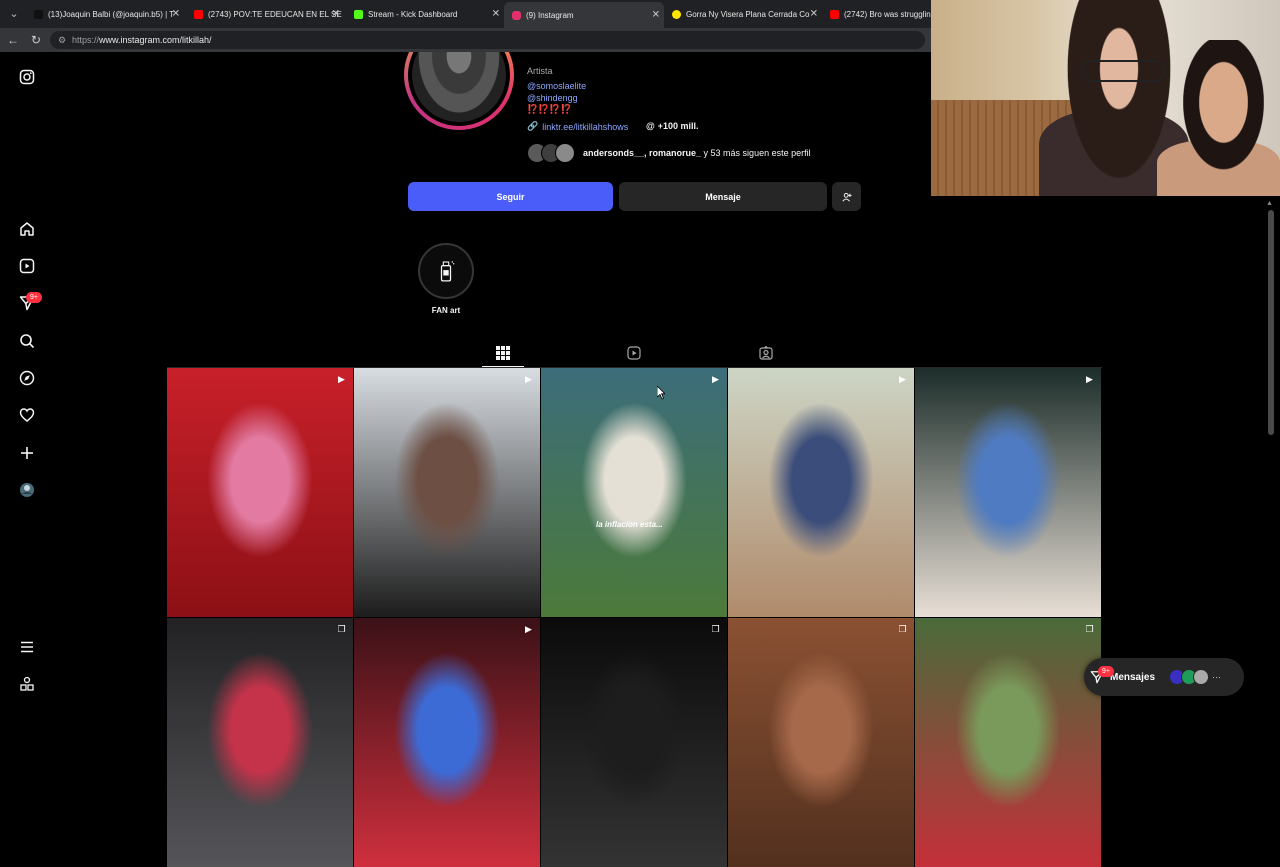 The image size is (1280, 867). I want to click on browser-tab: (2743) POV:TE EDEUCAN EN EL SE ✕, so click(265, 14).